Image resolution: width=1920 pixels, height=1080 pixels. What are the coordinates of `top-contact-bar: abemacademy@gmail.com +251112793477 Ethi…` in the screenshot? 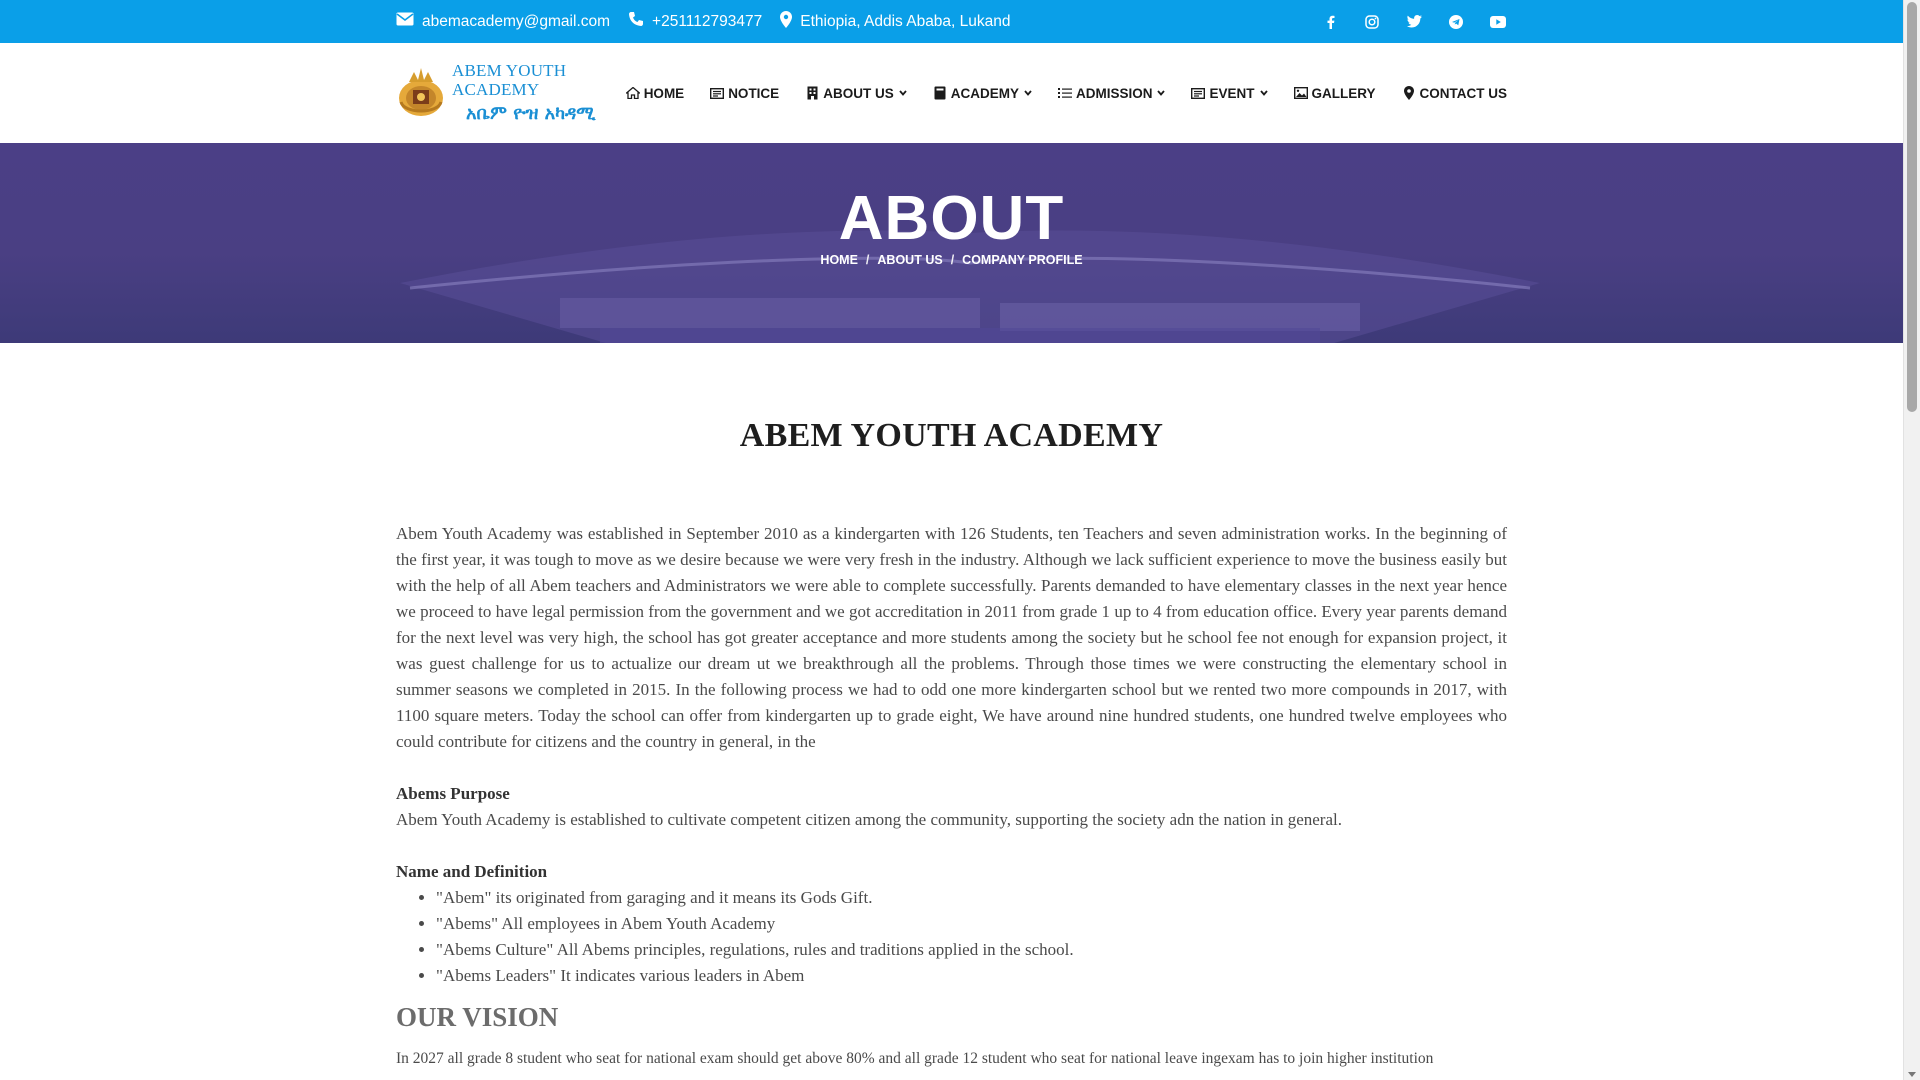 It's located at (951, 21).